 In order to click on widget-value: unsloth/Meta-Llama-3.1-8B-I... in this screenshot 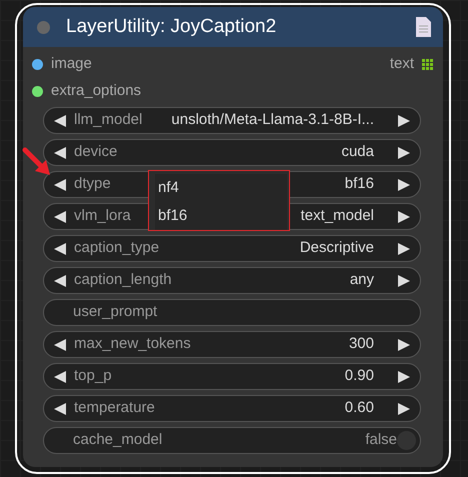, I will do `click(272, 120)`.